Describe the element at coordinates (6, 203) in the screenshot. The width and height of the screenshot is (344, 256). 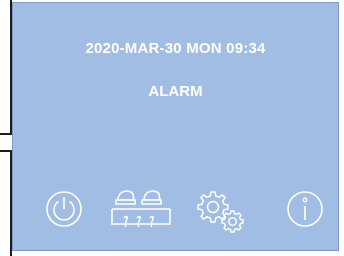
I see `frame-bracket-bottom` at that location.